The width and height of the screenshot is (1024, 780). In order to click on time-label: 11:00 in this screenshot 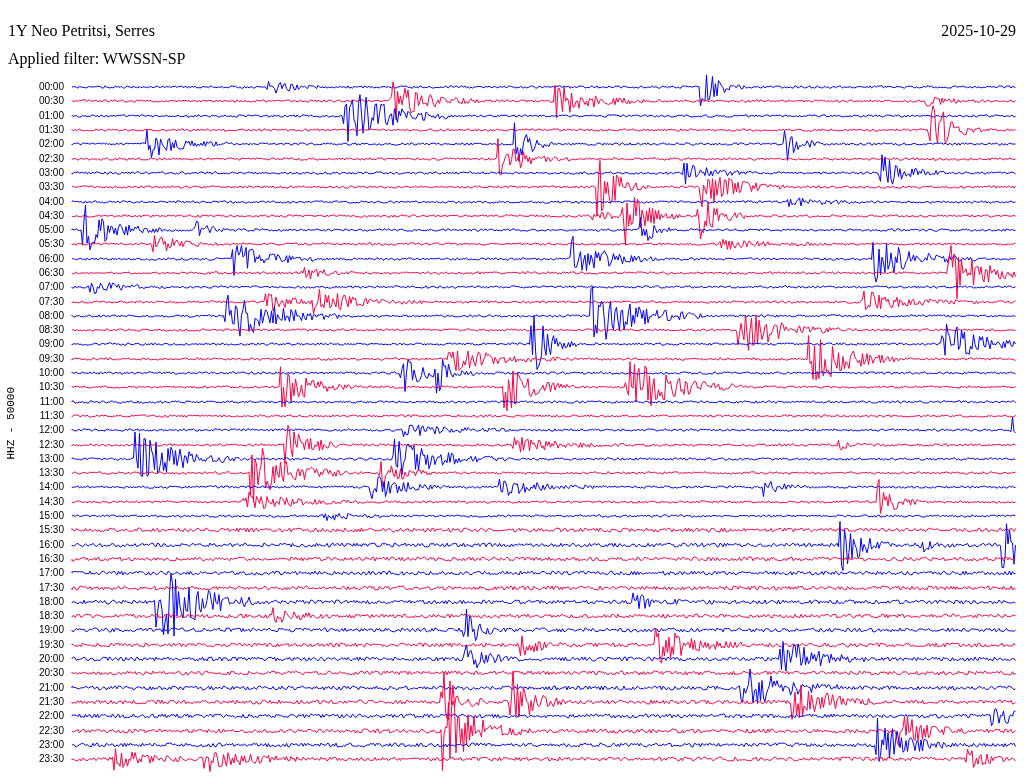, I will do `click(51, 401)`.